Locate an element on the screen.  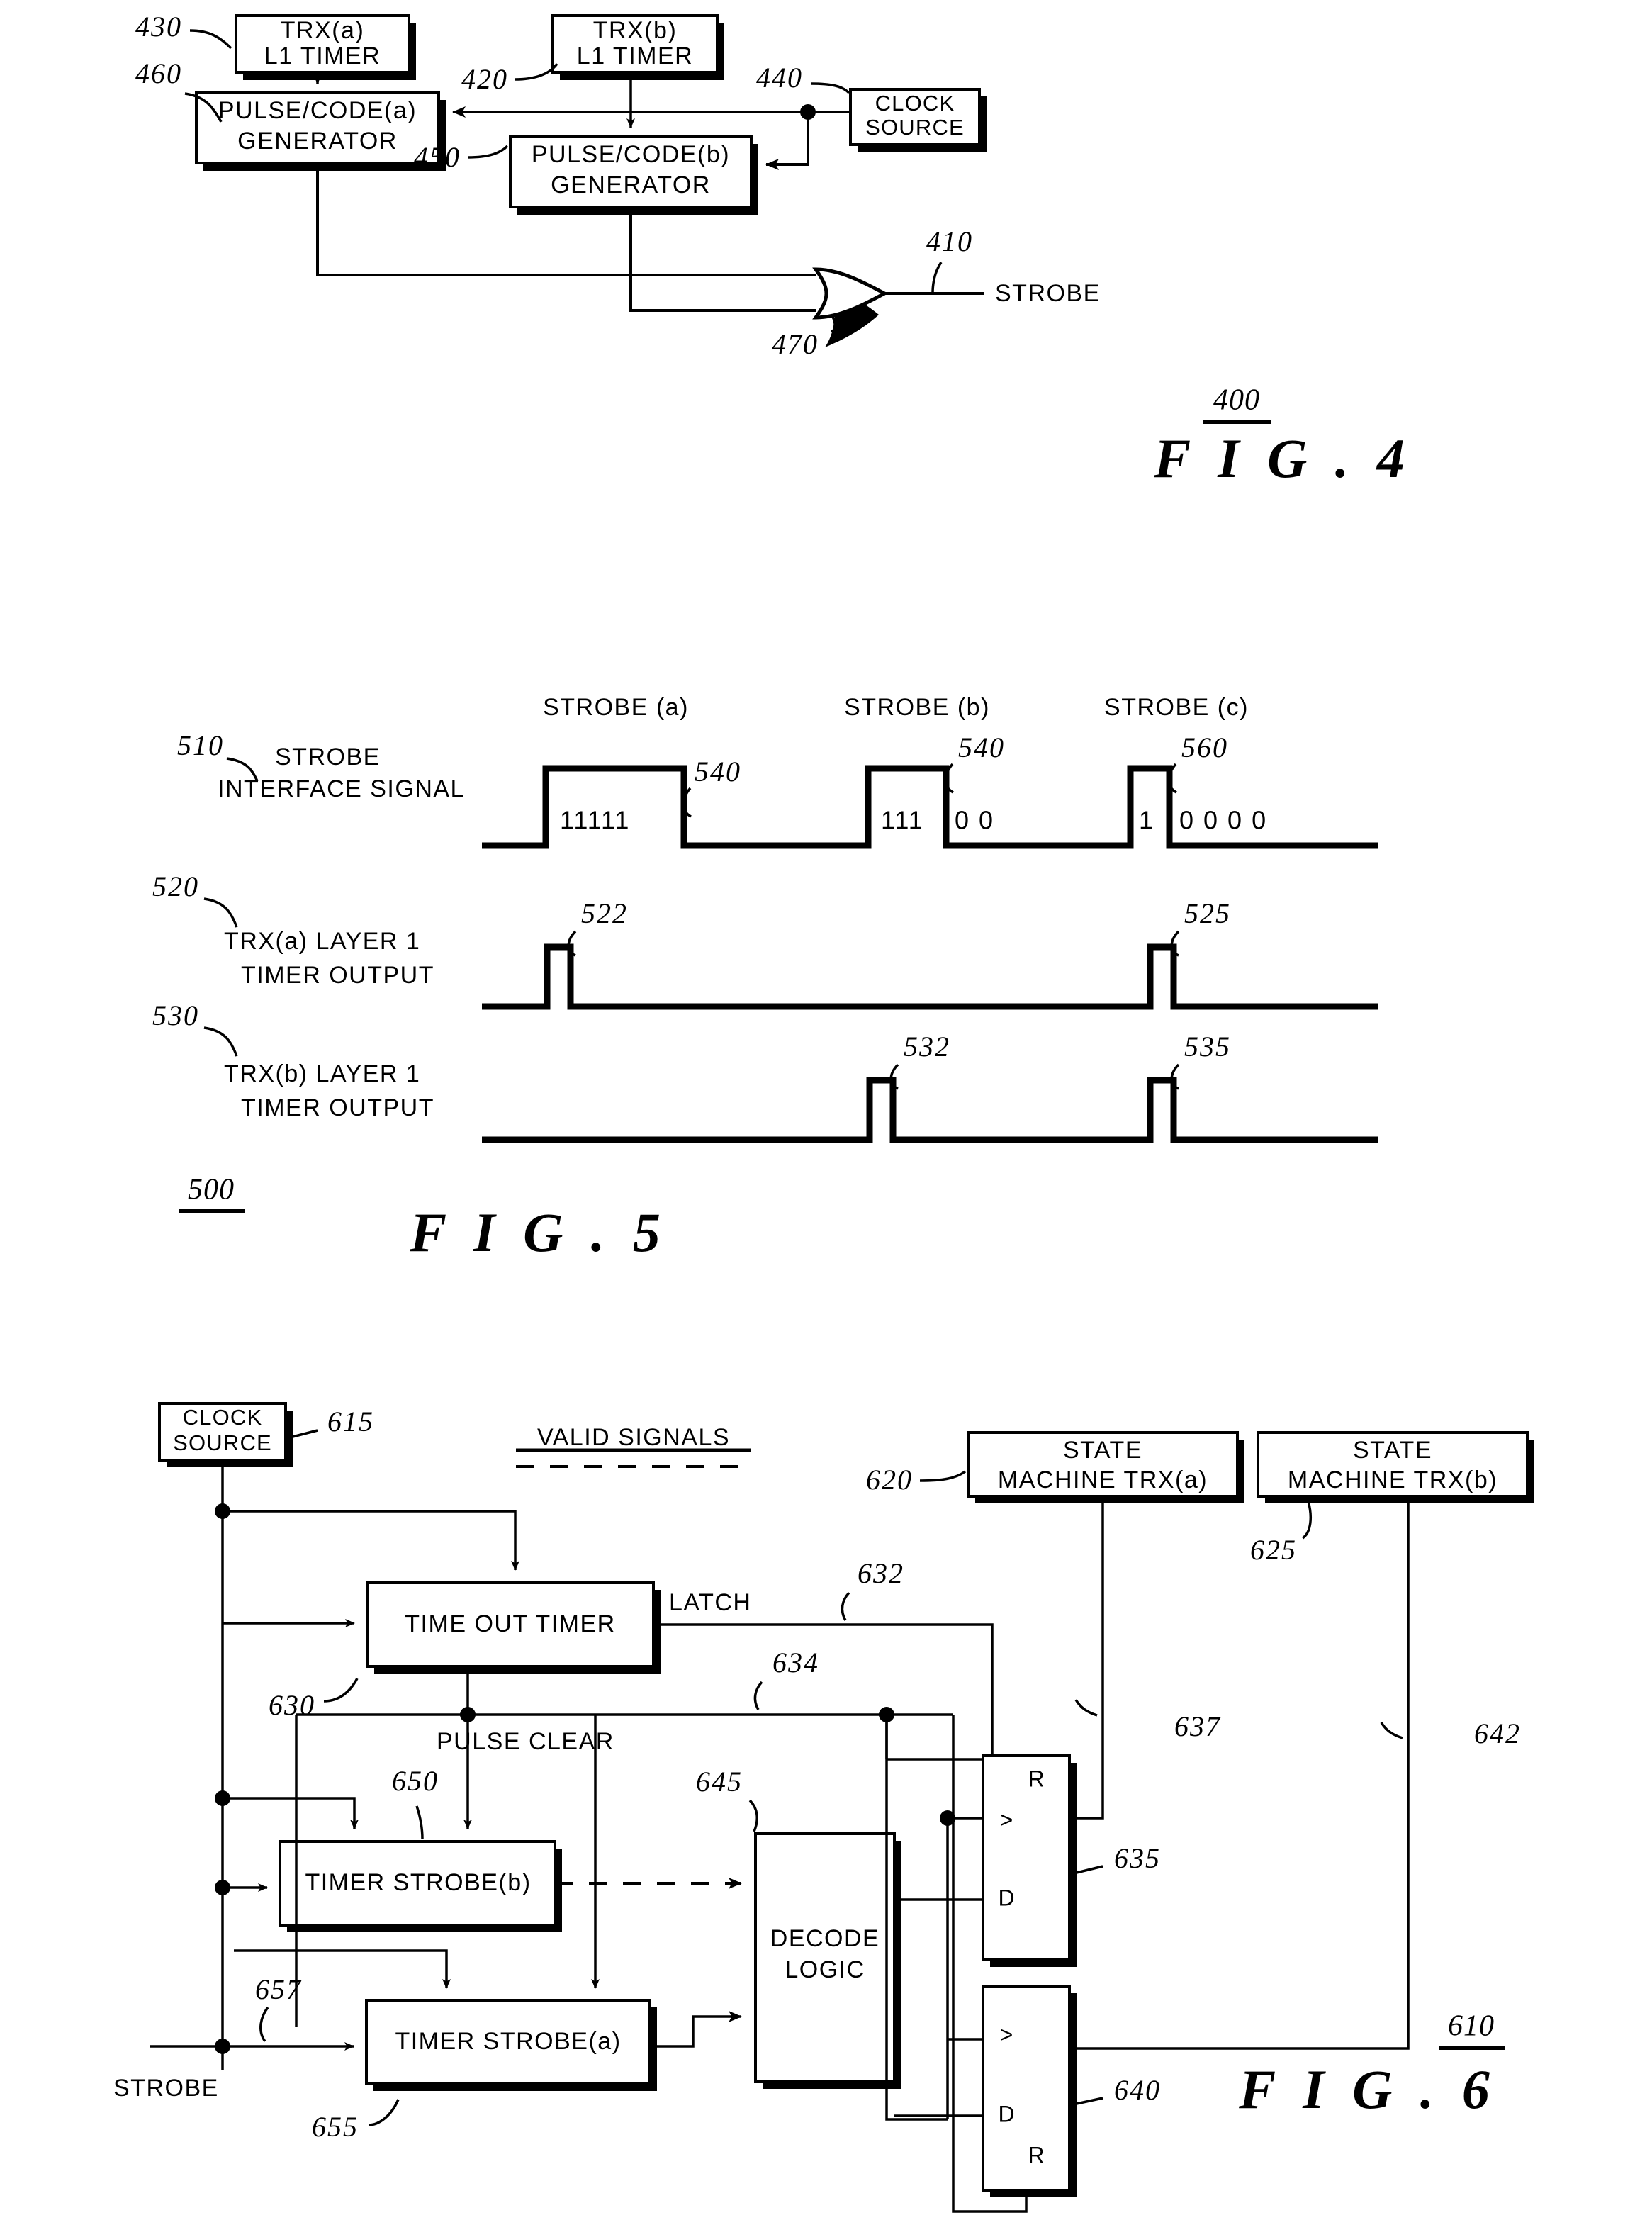
wire-clock-to-timeout-timer is located at coordinates (371, 1540).